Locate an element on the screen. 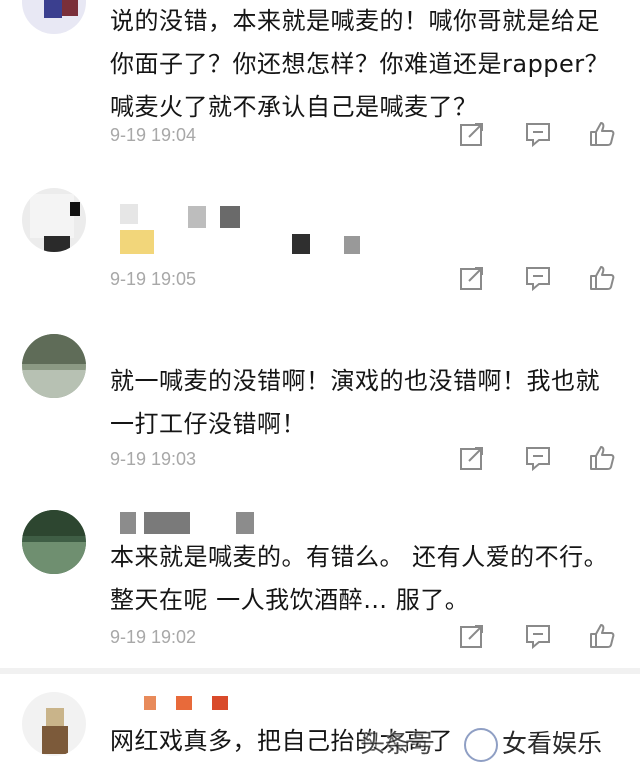 The image size is (640, 768). comment-timestamp: 9-19 19:05 is located at coordinates (153, 279).